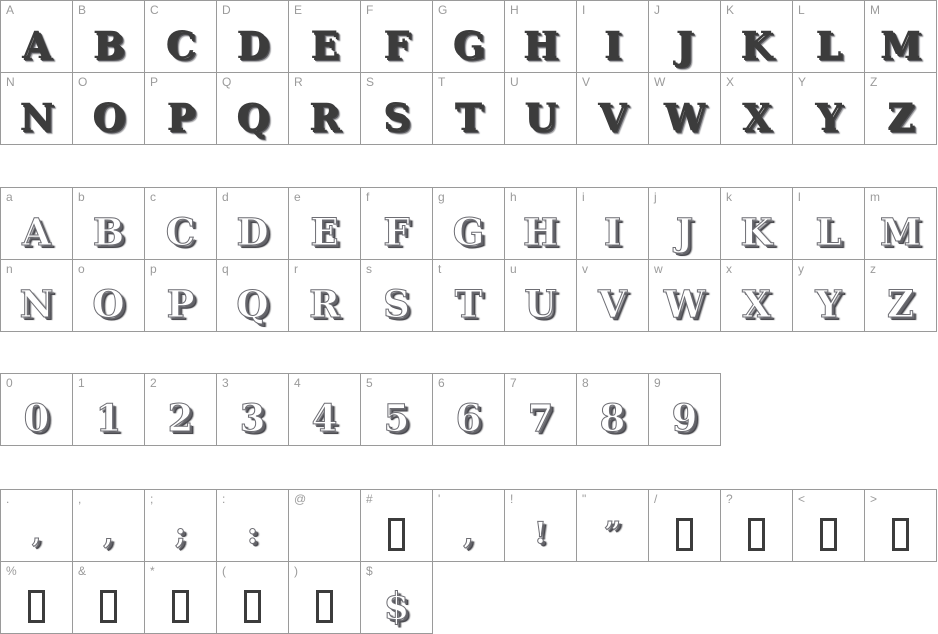  I want to click on glyph-cell: fF, so click(397, 224).